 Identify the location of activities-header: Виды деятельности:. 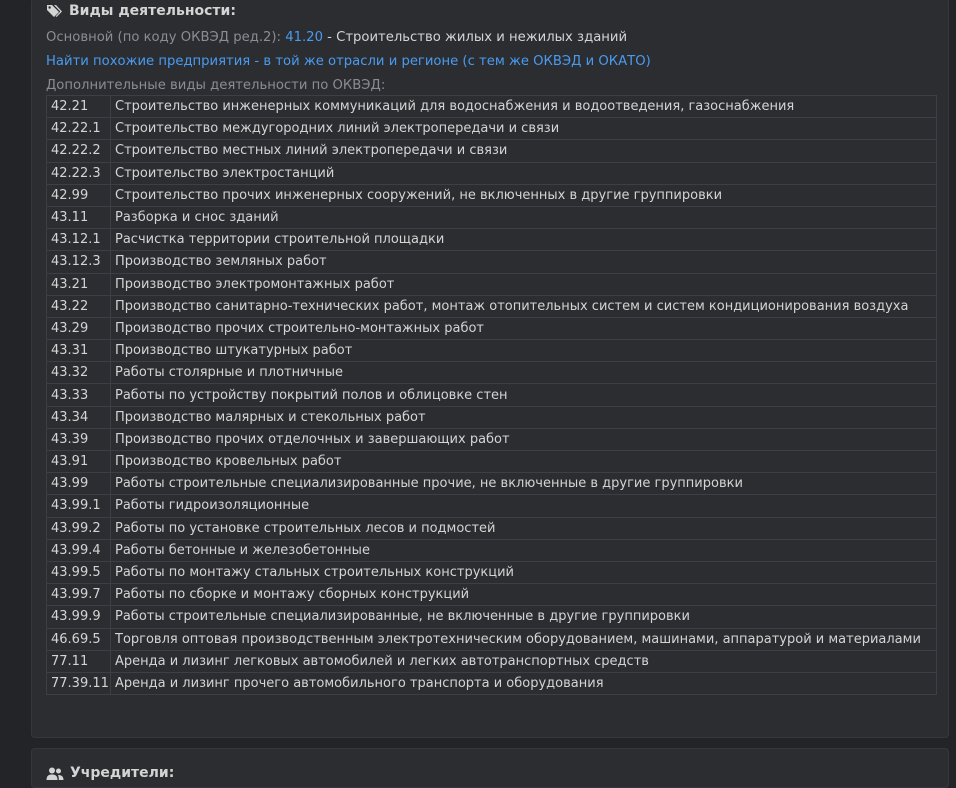
(141, 11).